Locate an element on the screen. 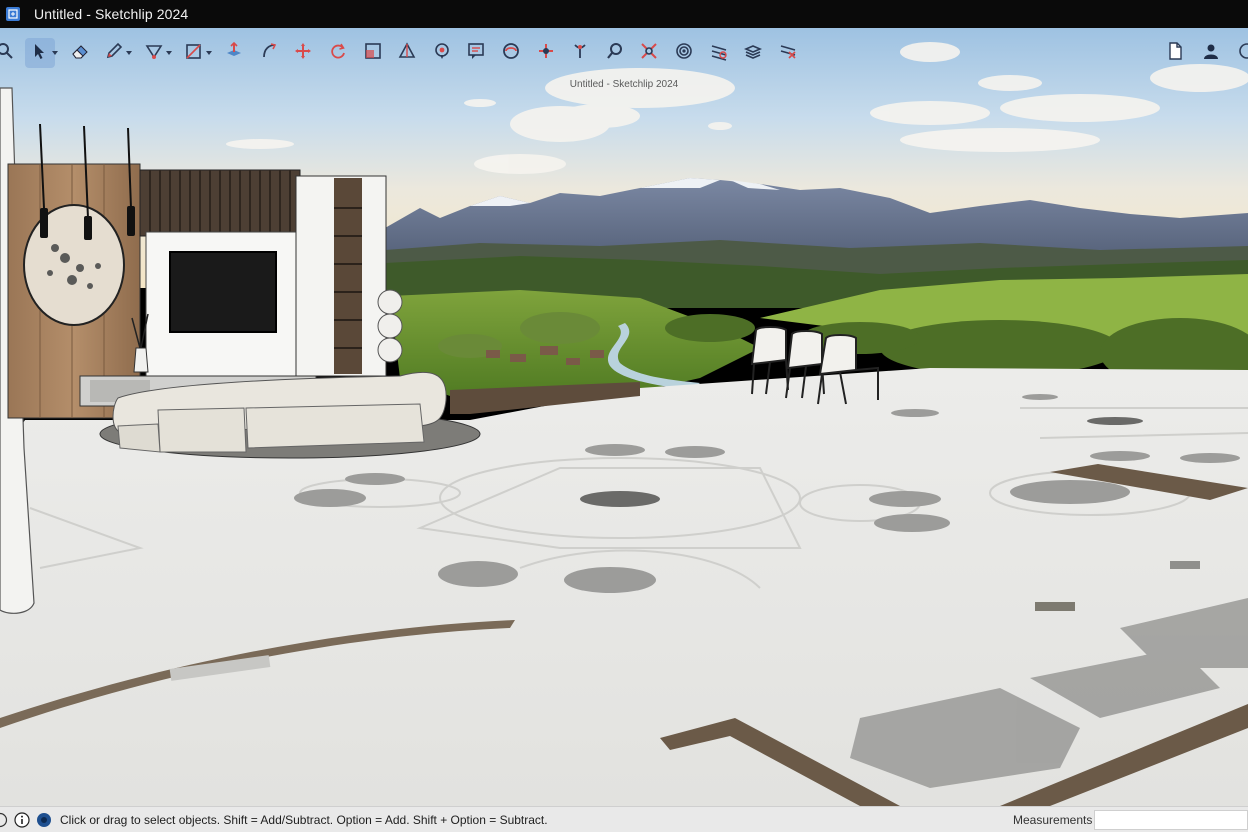 The width and height of the screenshot is (1248, 832). measurements-input is located at coordinates (1171, 820).